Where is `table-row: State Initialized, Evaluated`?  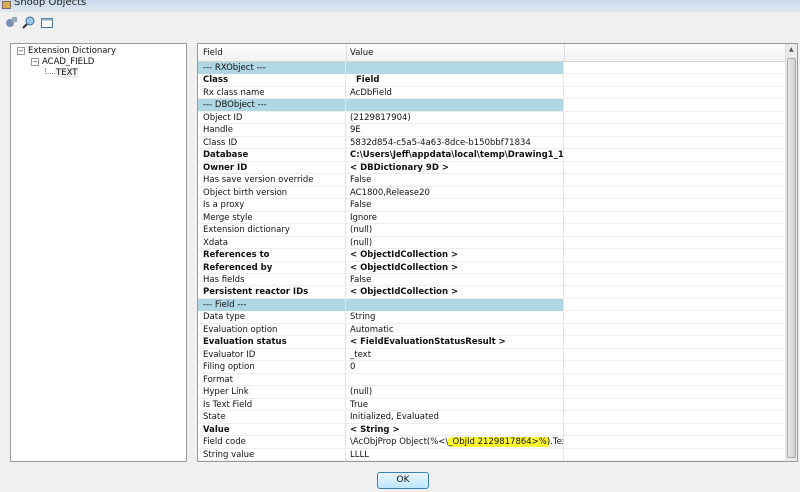
table-row: State Initialized, Evaluated is located at coordinates (492, 417).